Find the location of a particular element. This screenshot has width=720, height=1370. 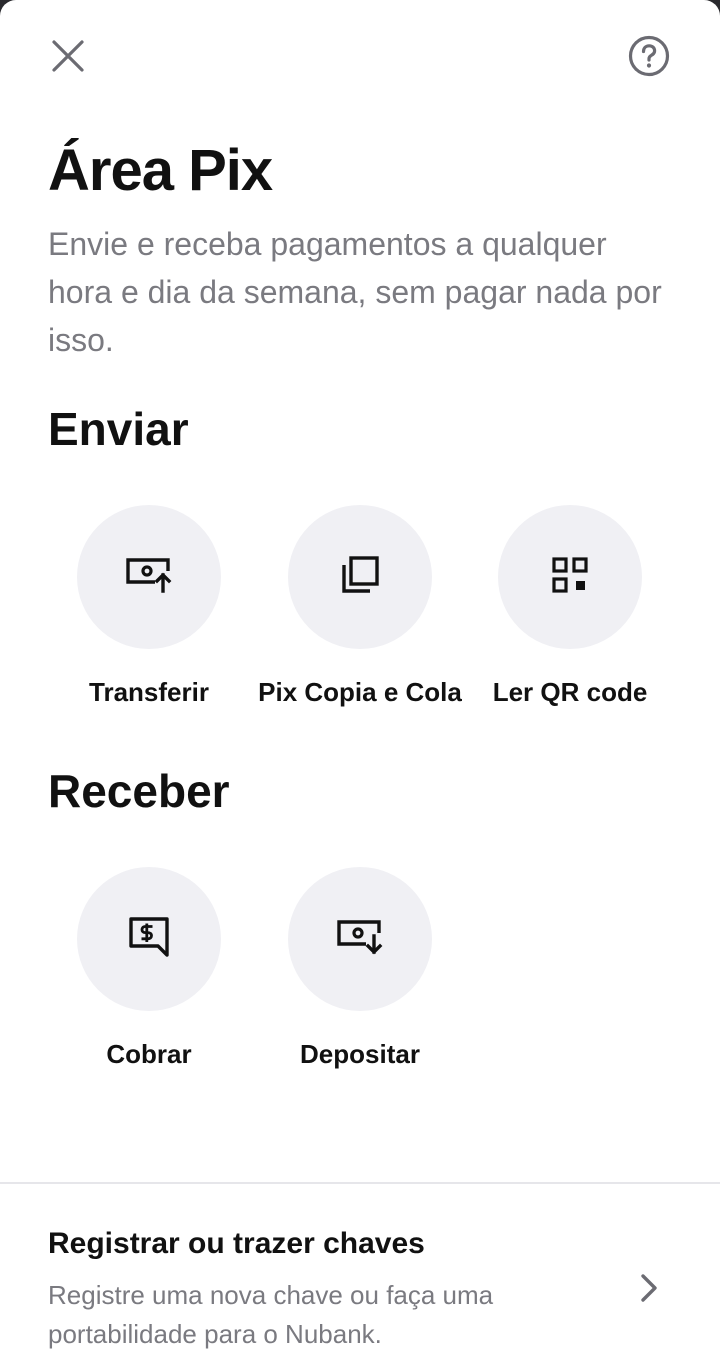

close-icon is located at coordinates (68, 58).